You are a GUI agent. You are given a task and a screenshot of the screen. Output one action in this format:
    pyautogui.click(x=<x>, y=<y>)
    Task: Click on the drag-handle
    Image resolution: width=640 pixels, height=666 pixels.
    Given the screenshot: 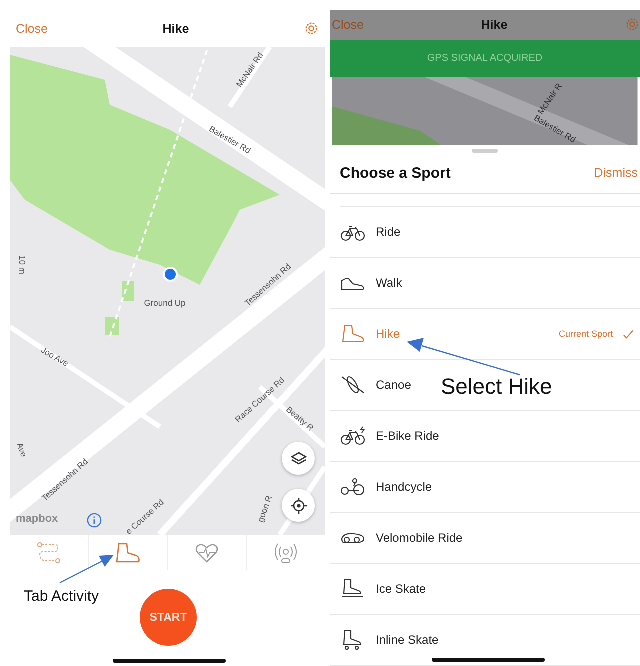 What is the action you would take?
    pyautogui.click(x=485, y=151)
    